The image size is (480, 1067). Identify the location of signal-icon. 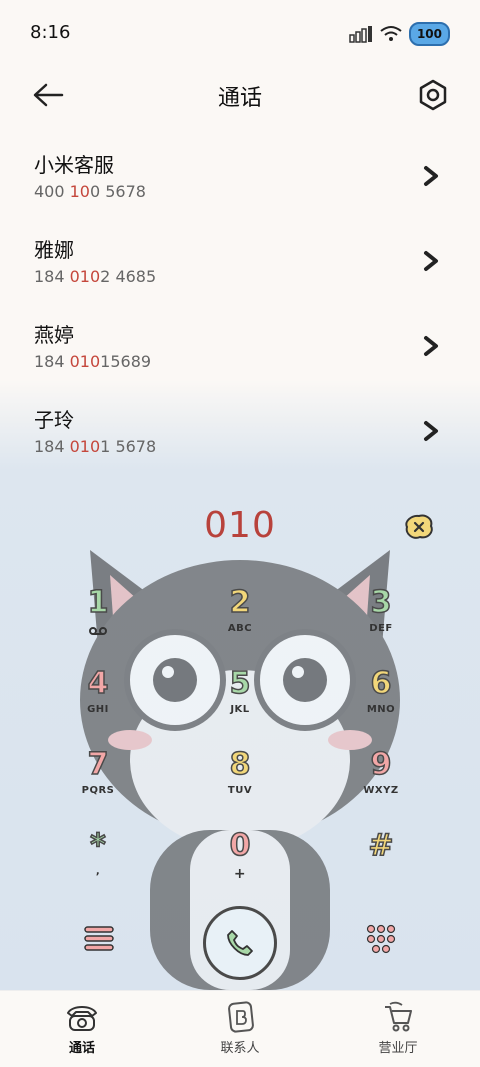
(360, 34).